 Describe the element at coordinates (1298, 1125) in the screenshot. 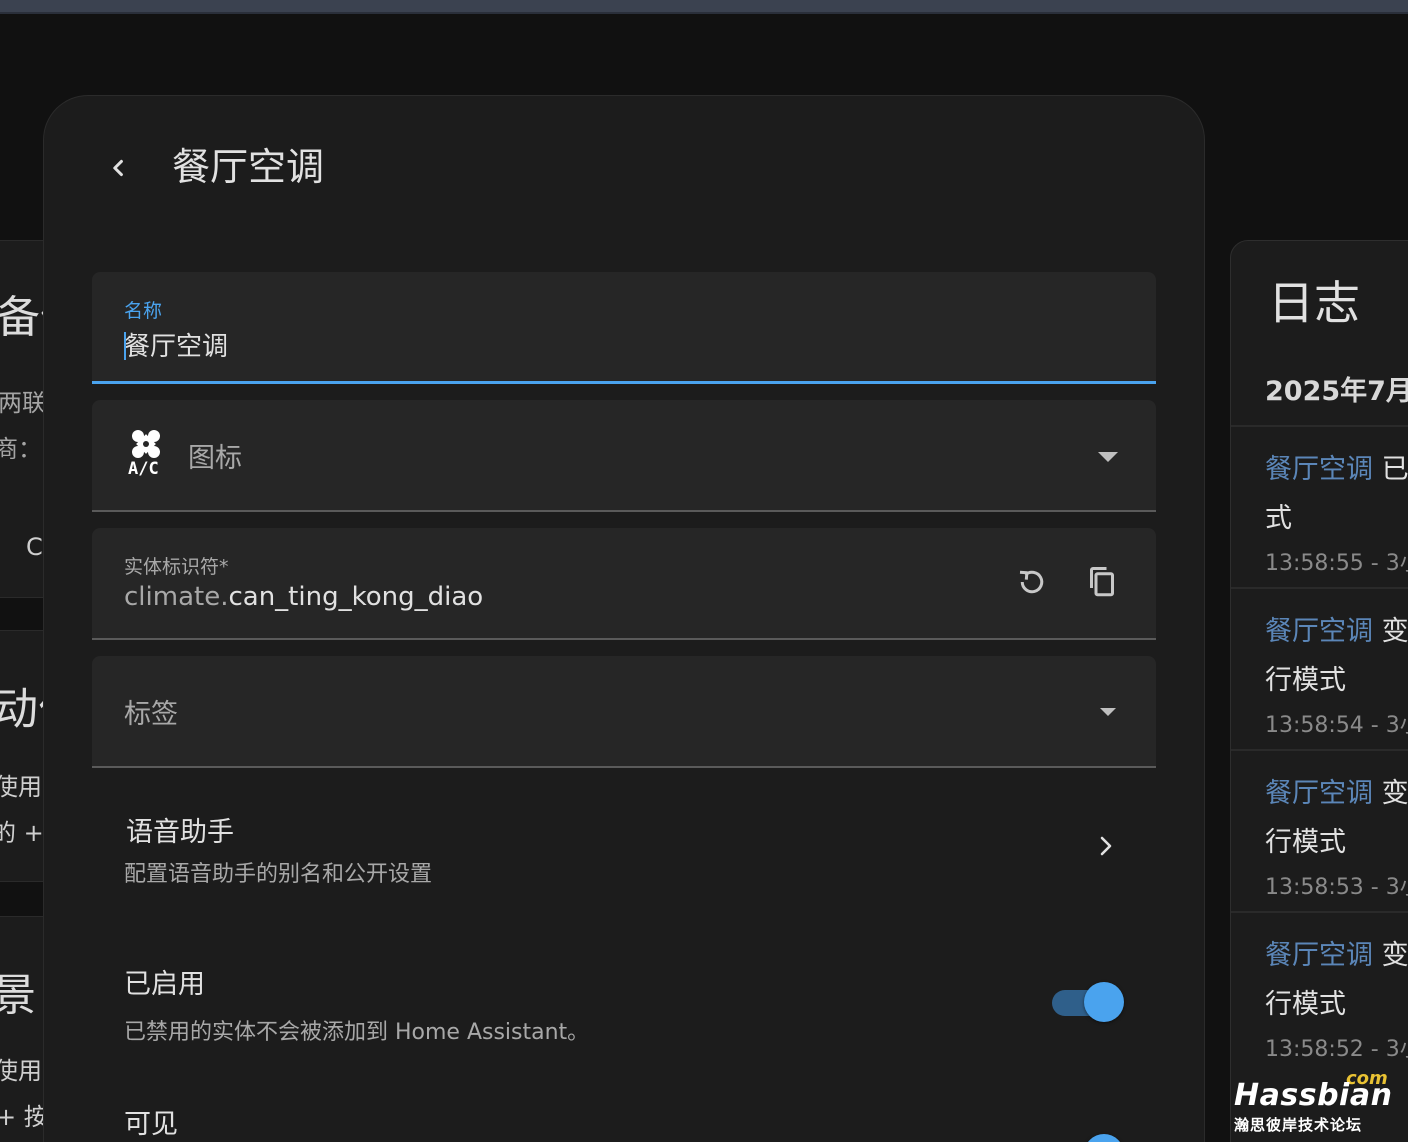

I see `watermark-sub: 瀚思彼岸技术论坛` at that location.